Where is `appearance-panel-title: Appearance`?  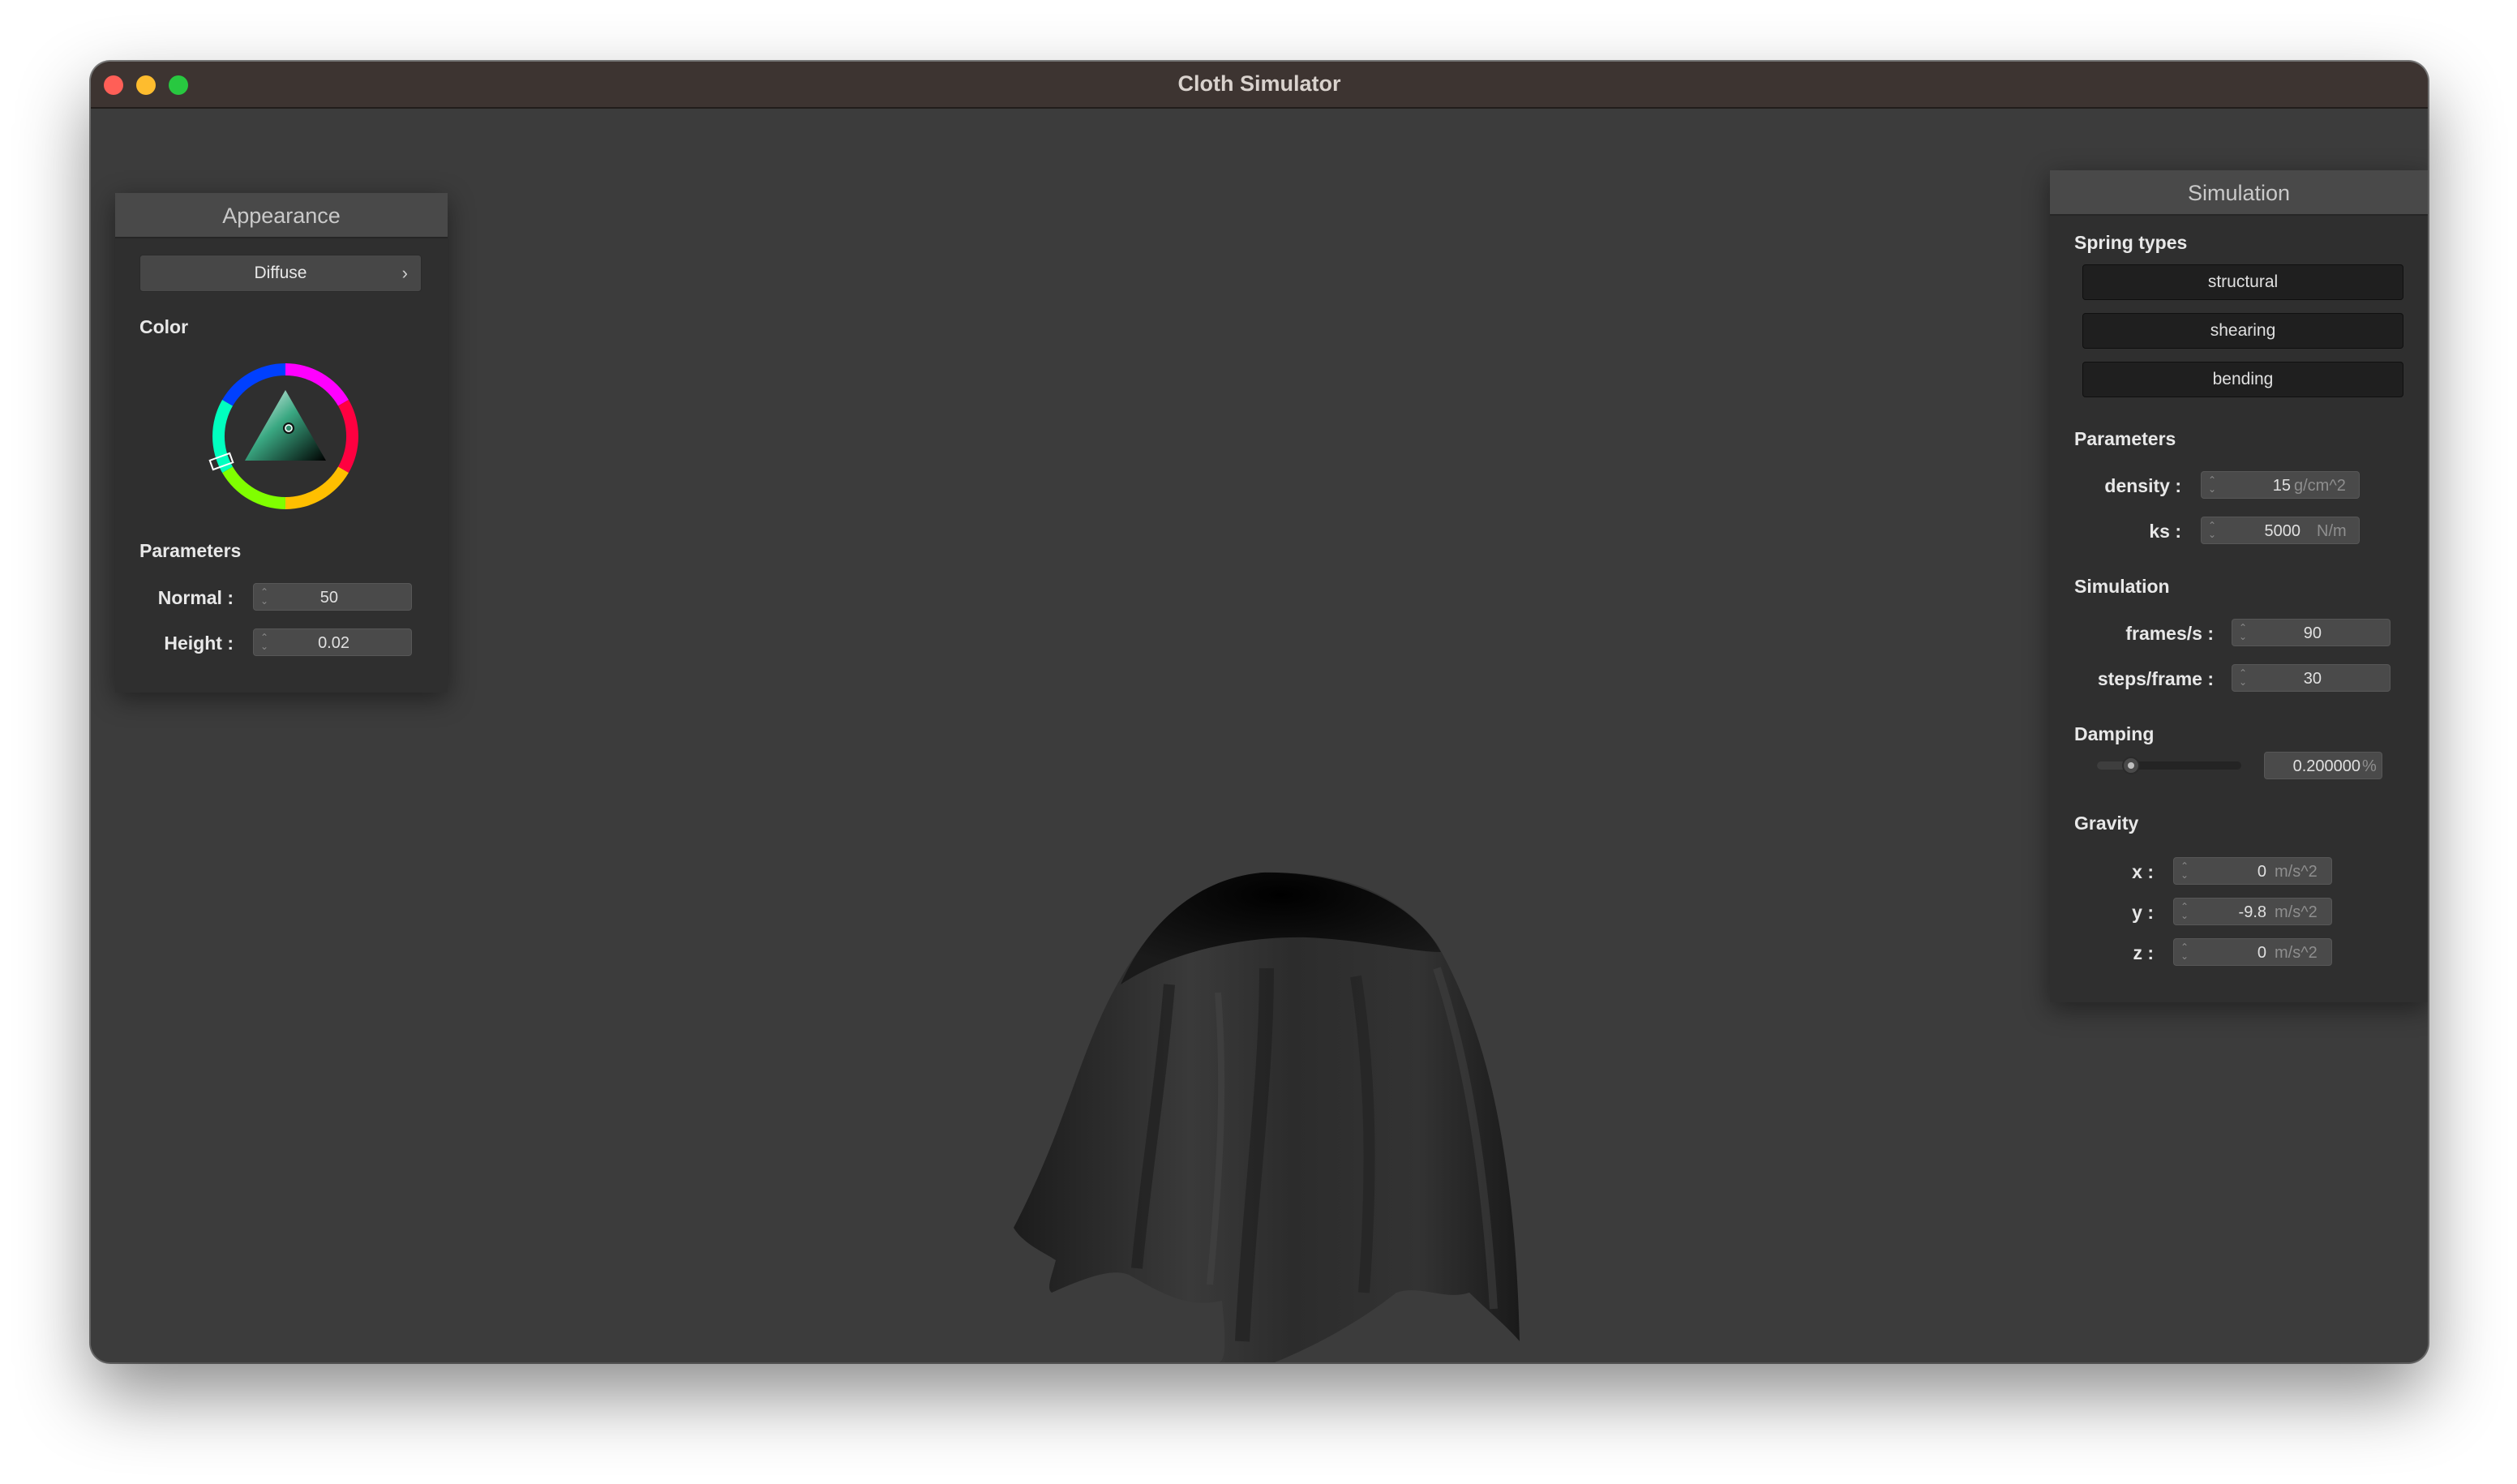
appearance-panel-title: Appearance is located at coordinates (281, 215).